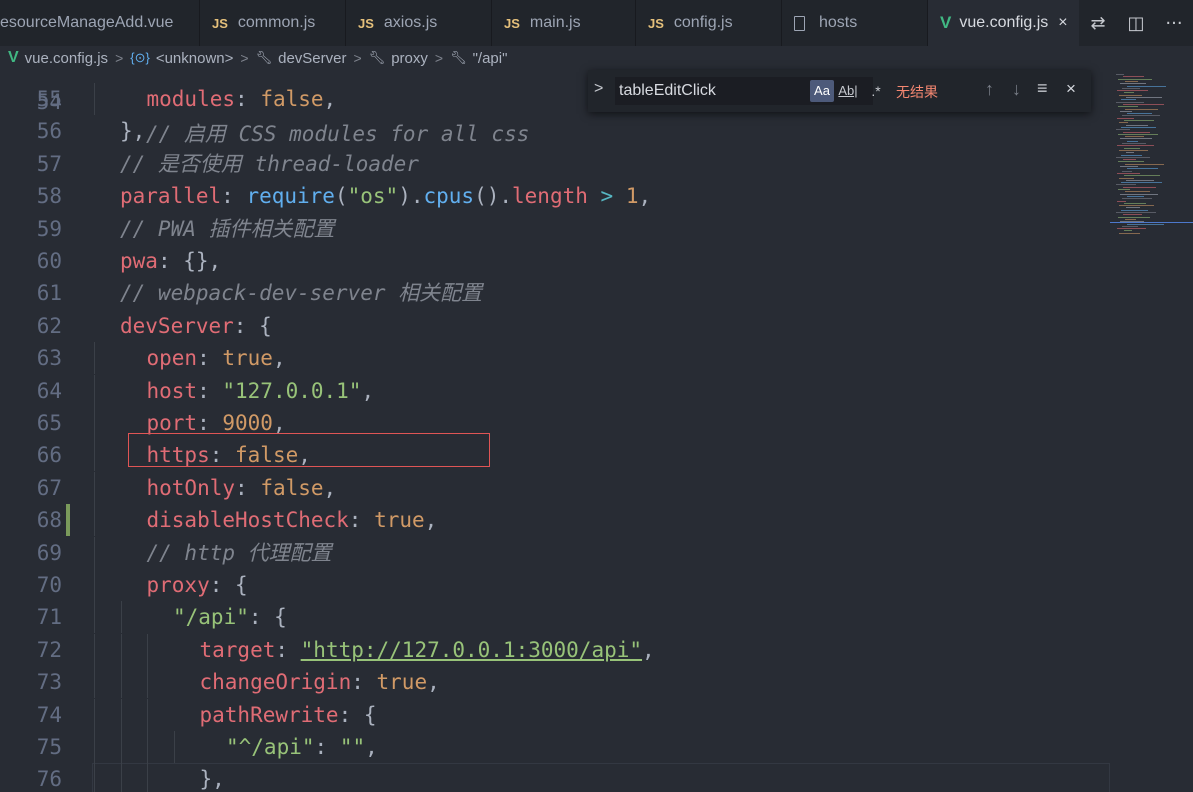  What do you see at coordinates (1016, 89) in the screenshot?
I see `next-match-icon: ↓` at bounding box center [1016, 89].